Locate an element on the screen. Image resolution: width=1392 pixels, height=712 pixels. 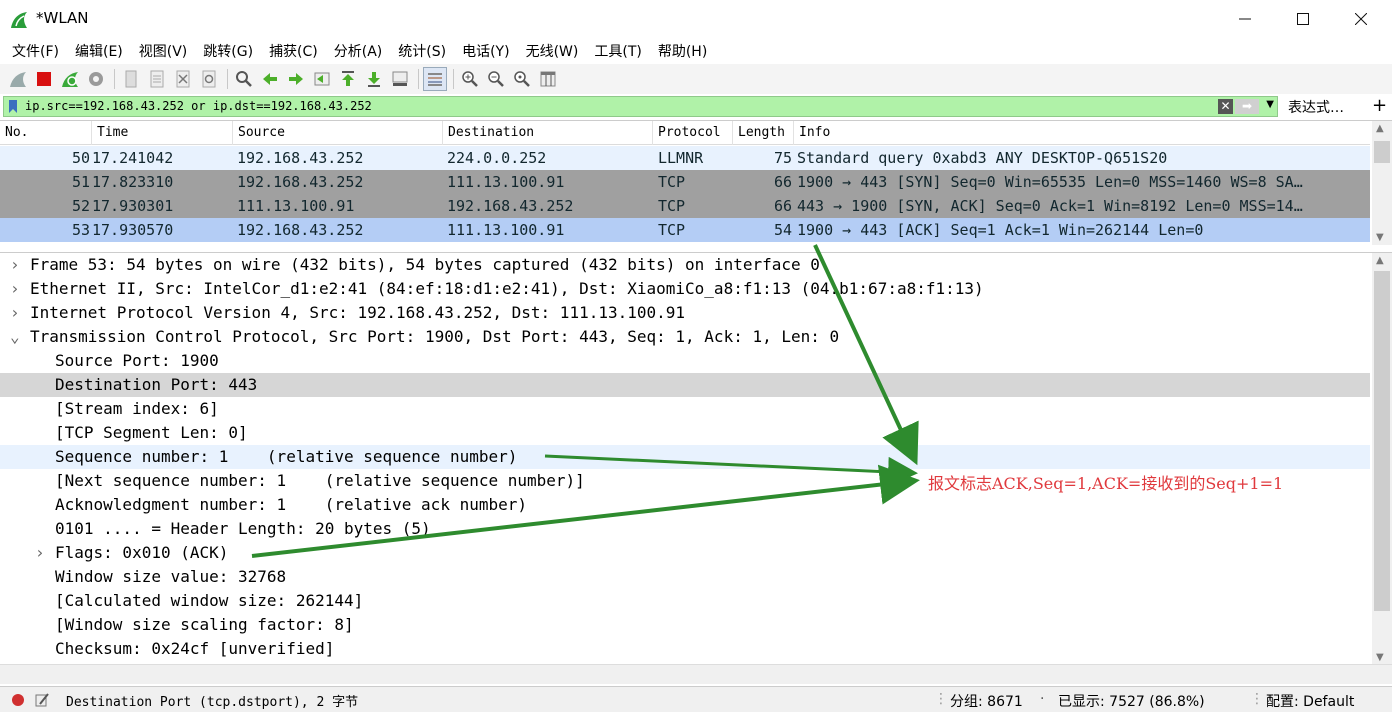
start-capture-button is located at coordinates (18, 79).